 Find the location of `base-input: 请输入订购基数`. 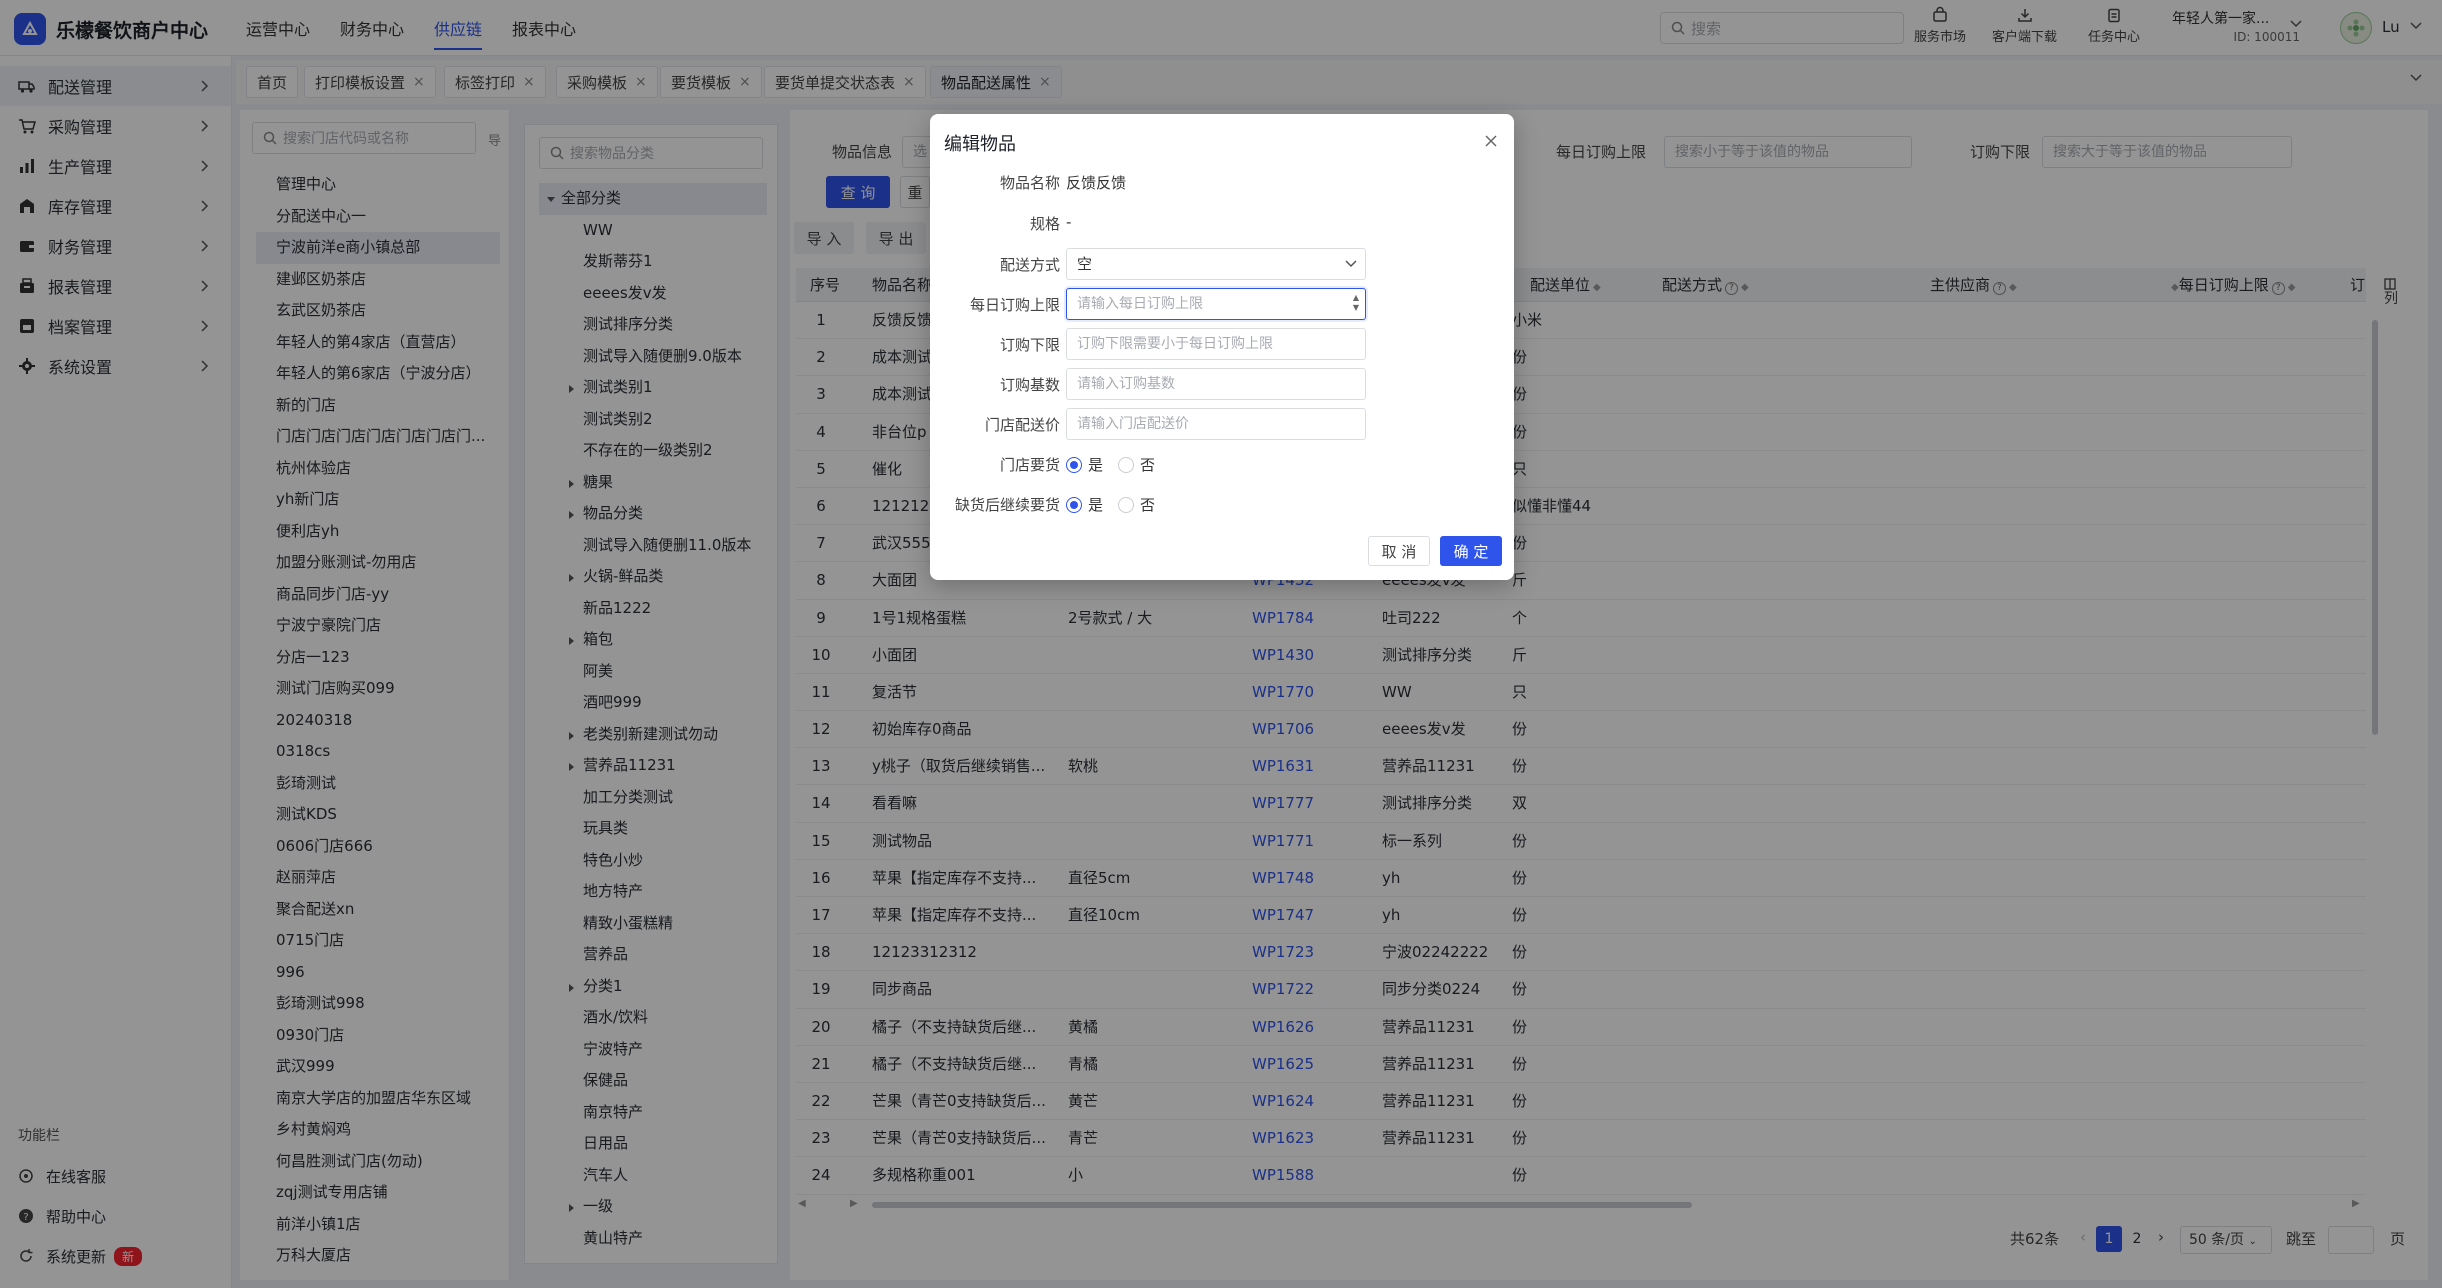

base-input: 请输入订购基数 is located at coordinates (1216, 384).